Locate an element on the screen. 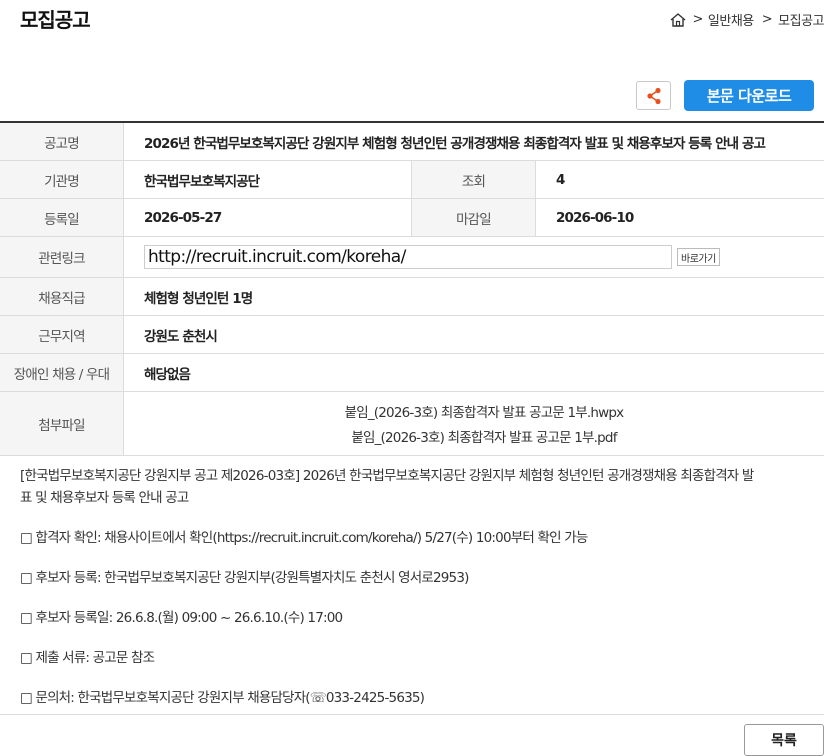 The image size is (824, 756). share-button is located at coordinates (653, 95).